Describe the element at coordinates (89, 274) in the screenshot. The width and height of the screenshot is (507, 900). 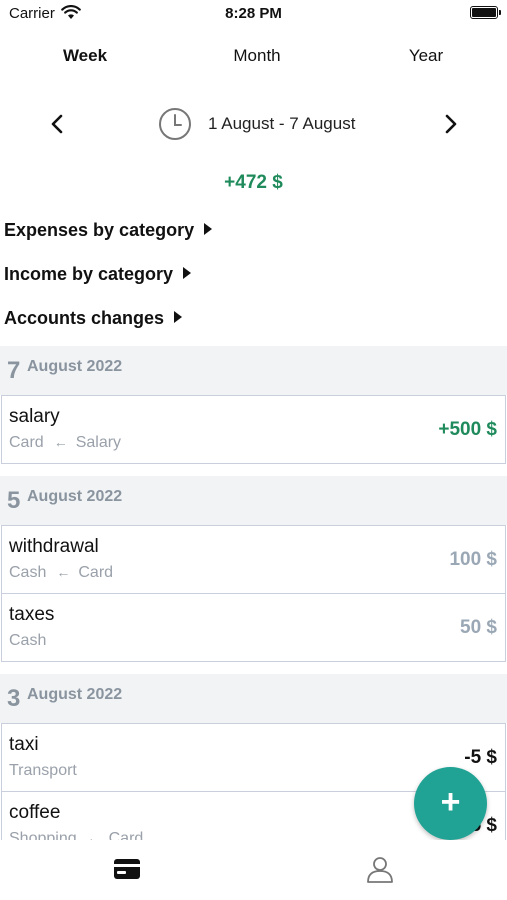
I see `income-by-category-label: Income by category` at that location.